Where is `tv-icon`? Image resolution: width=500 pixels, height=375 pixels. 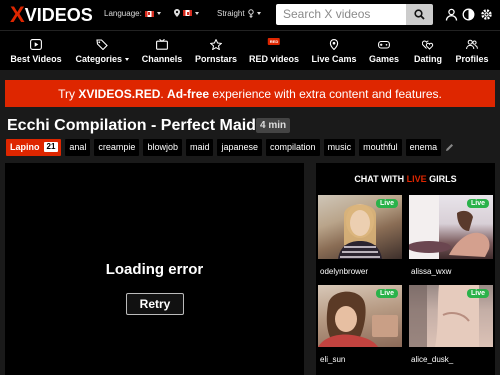 tv-icon is located at coordinates (162, 44).